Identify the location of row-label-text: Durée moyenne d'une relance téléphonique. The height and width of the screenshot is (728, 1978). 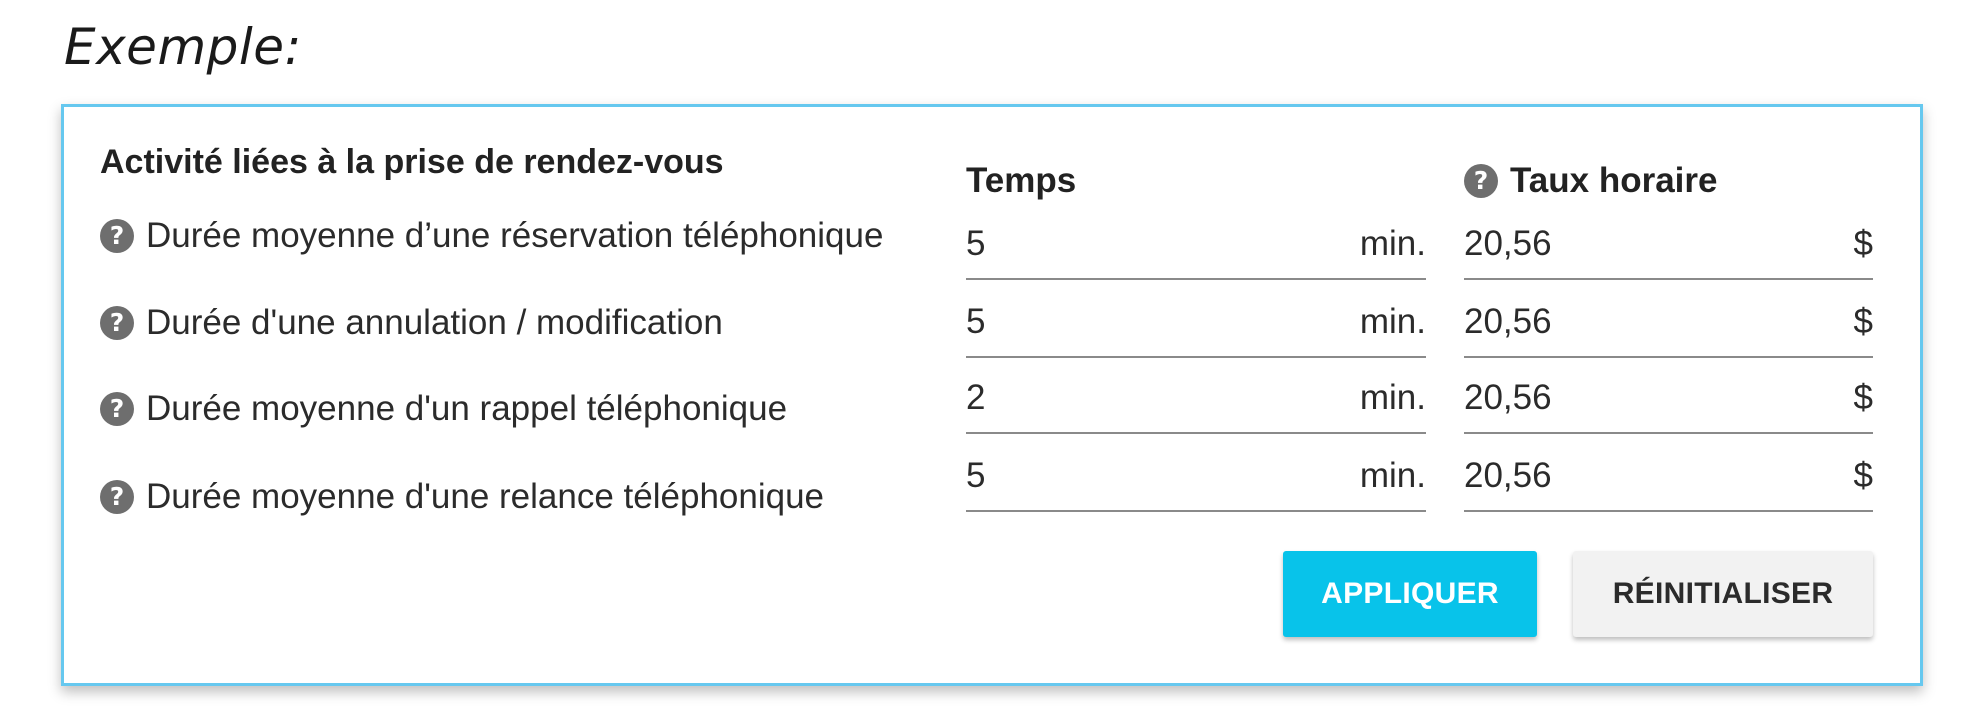
(485, 496).